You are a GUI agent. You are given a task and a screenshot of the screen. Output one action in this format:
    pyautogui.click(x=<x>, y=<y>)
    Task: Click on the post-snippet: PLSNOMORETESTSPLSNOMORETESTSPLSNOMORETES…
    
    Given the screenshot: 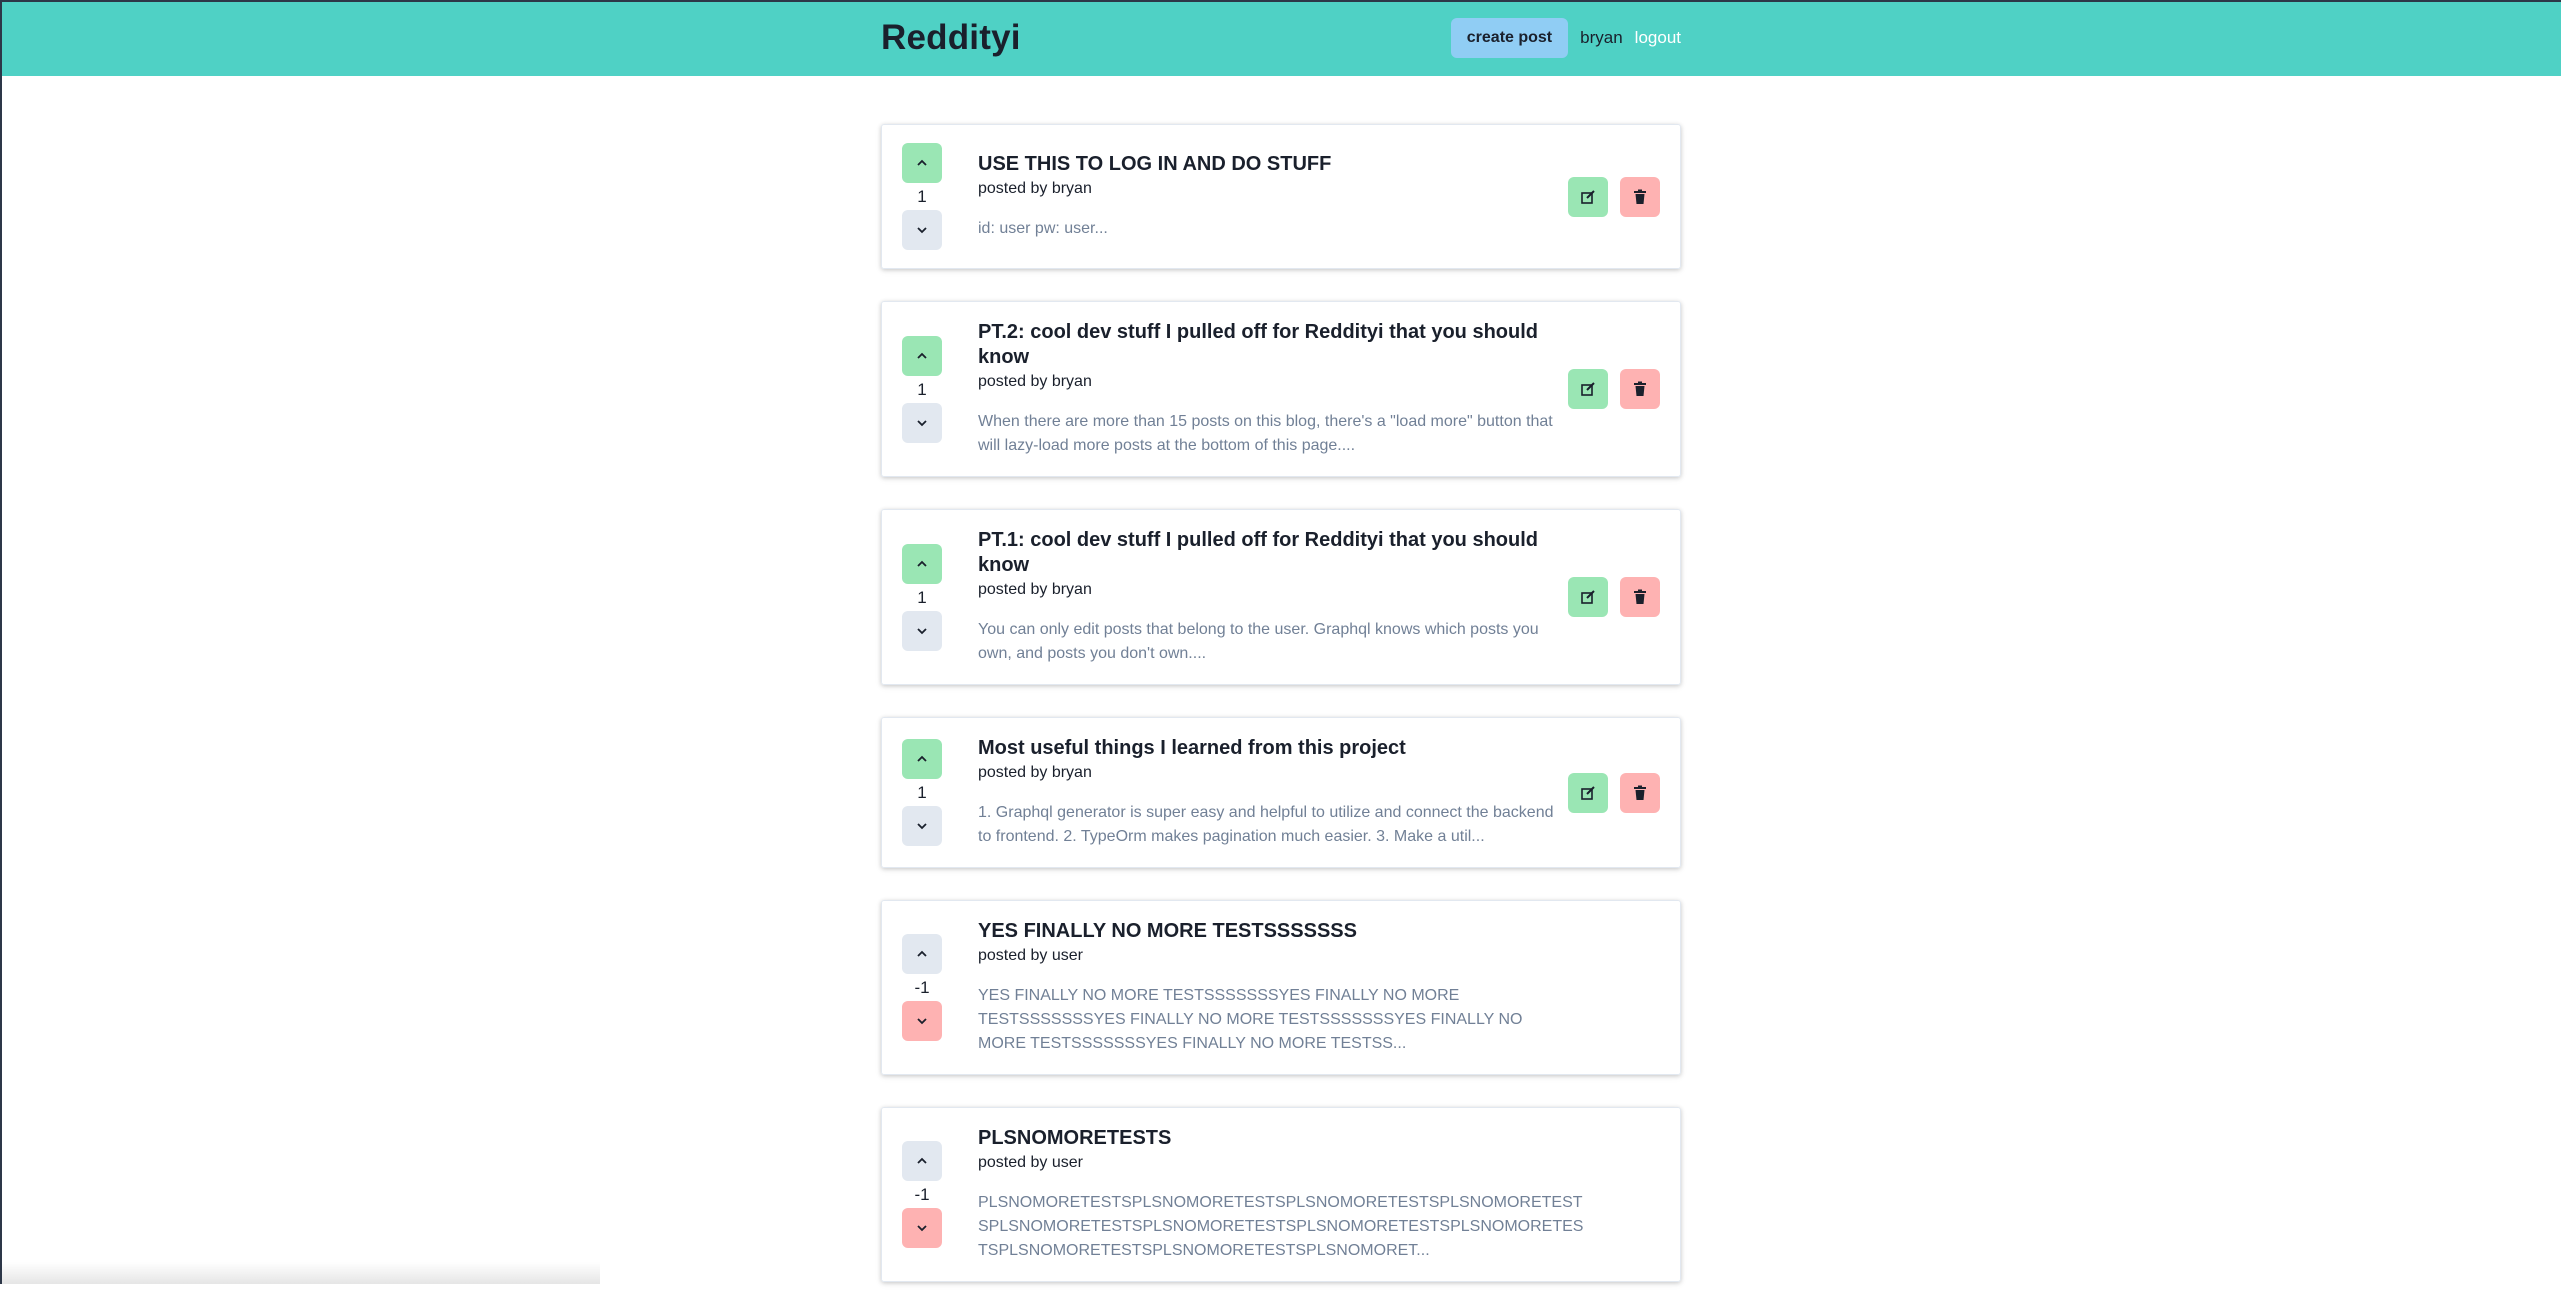 What is the action you would take?
    pyautogui.click(x=1281, y=1226)
    